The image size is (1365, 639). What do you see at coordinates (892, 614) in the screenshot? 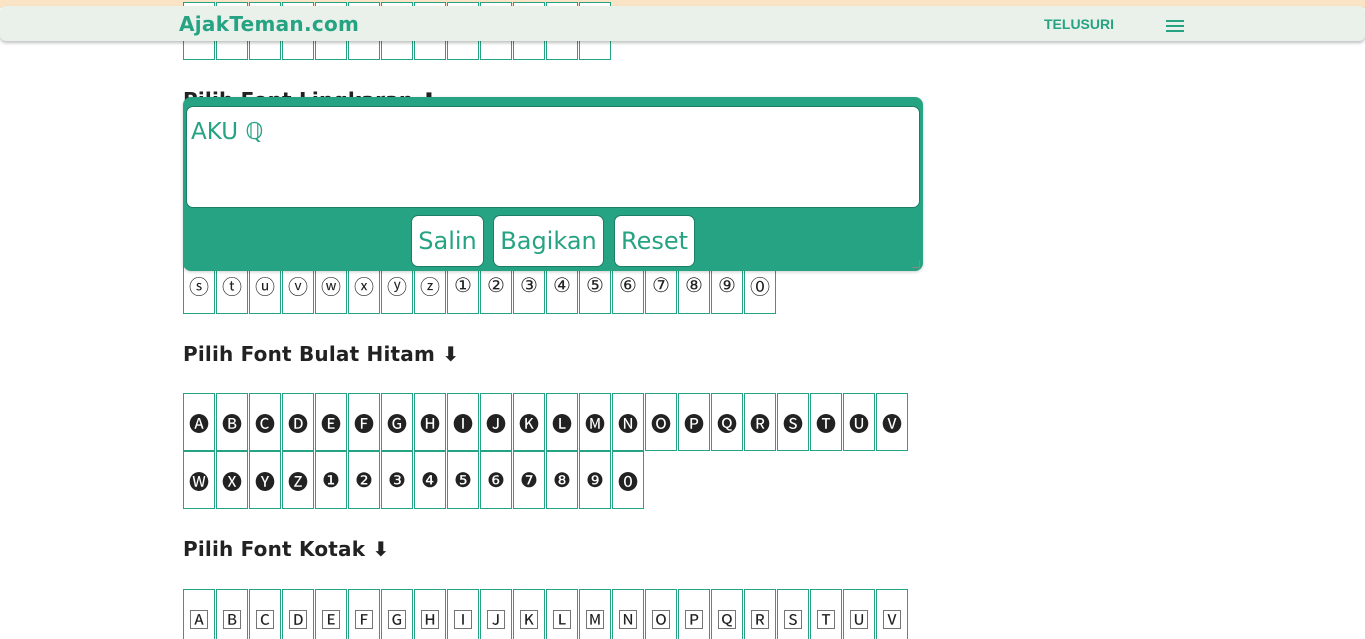
I see `font-char-cell: 🅅` at bounding box center [892, 614].